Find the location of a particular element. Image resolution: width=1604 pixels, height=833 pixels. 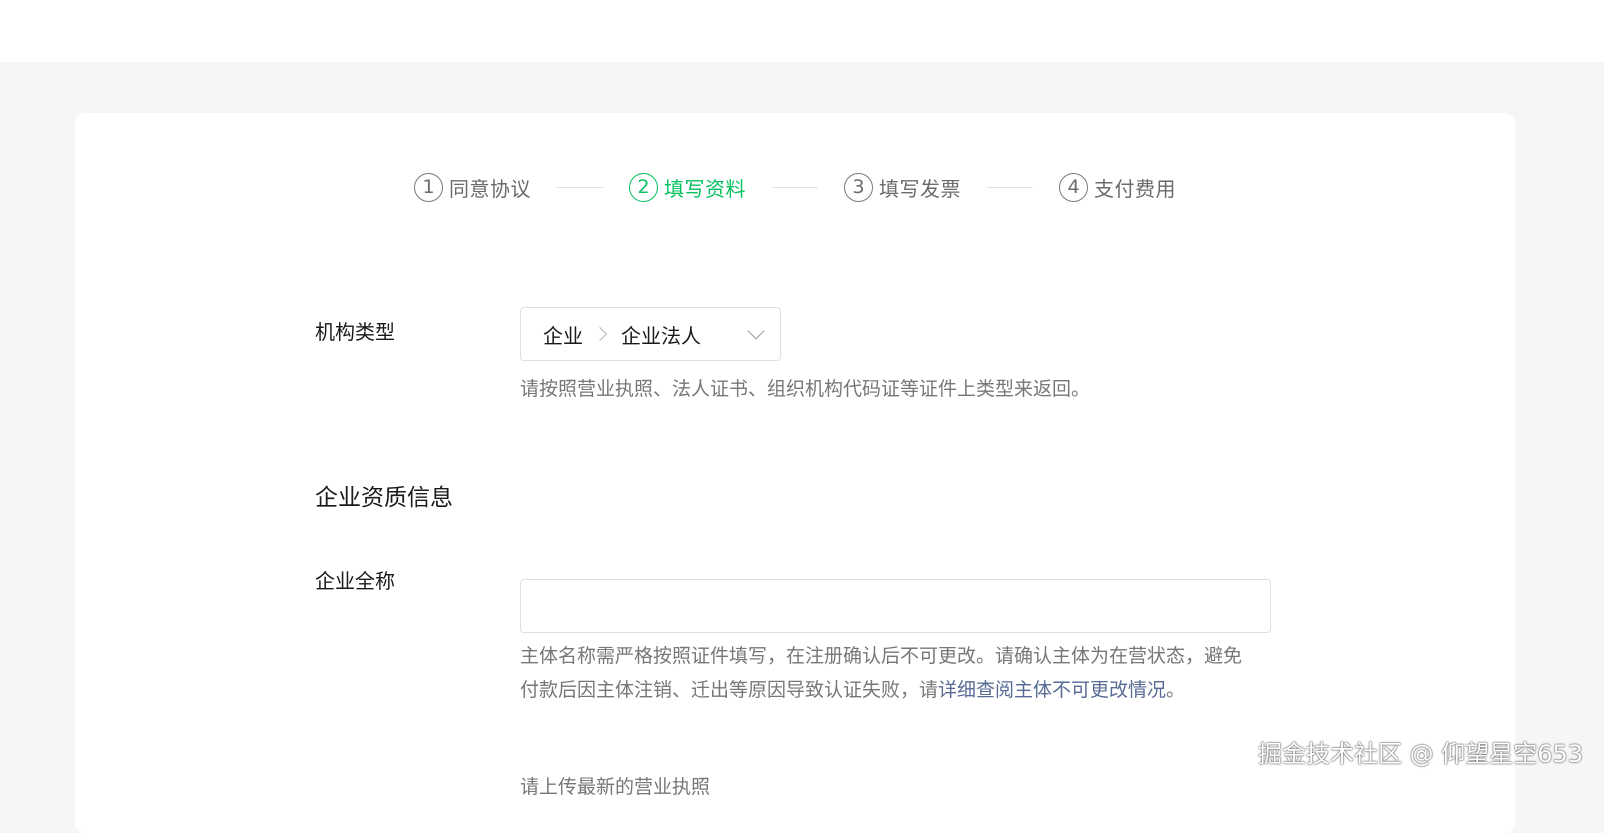

company-change-rules-link: 详细查阅主体不可更改情况 is located at coordinates (1052, 690).